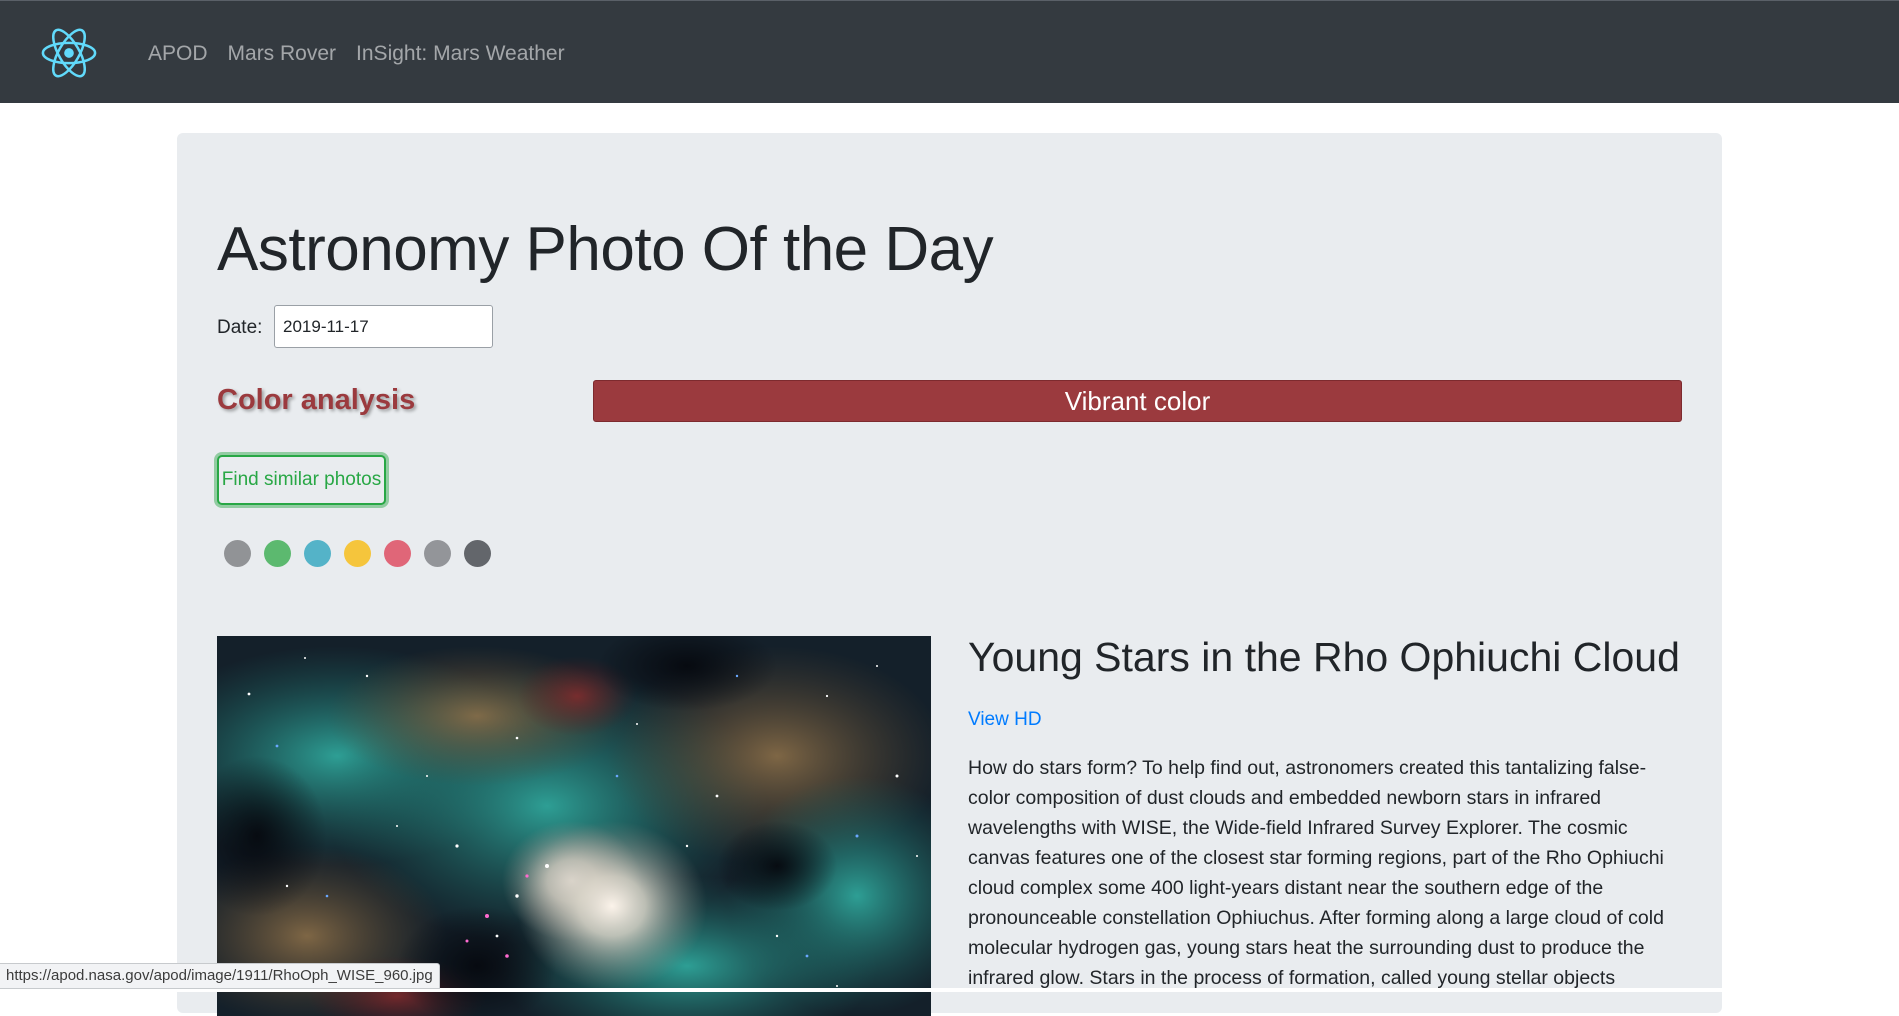 This screenshot has height=1016, width=1899. Describe the element at coordinates (460, 54) in the screenshot. I see `nav-link-insight-mars-weather: InSight: Mars Weather` at that location.